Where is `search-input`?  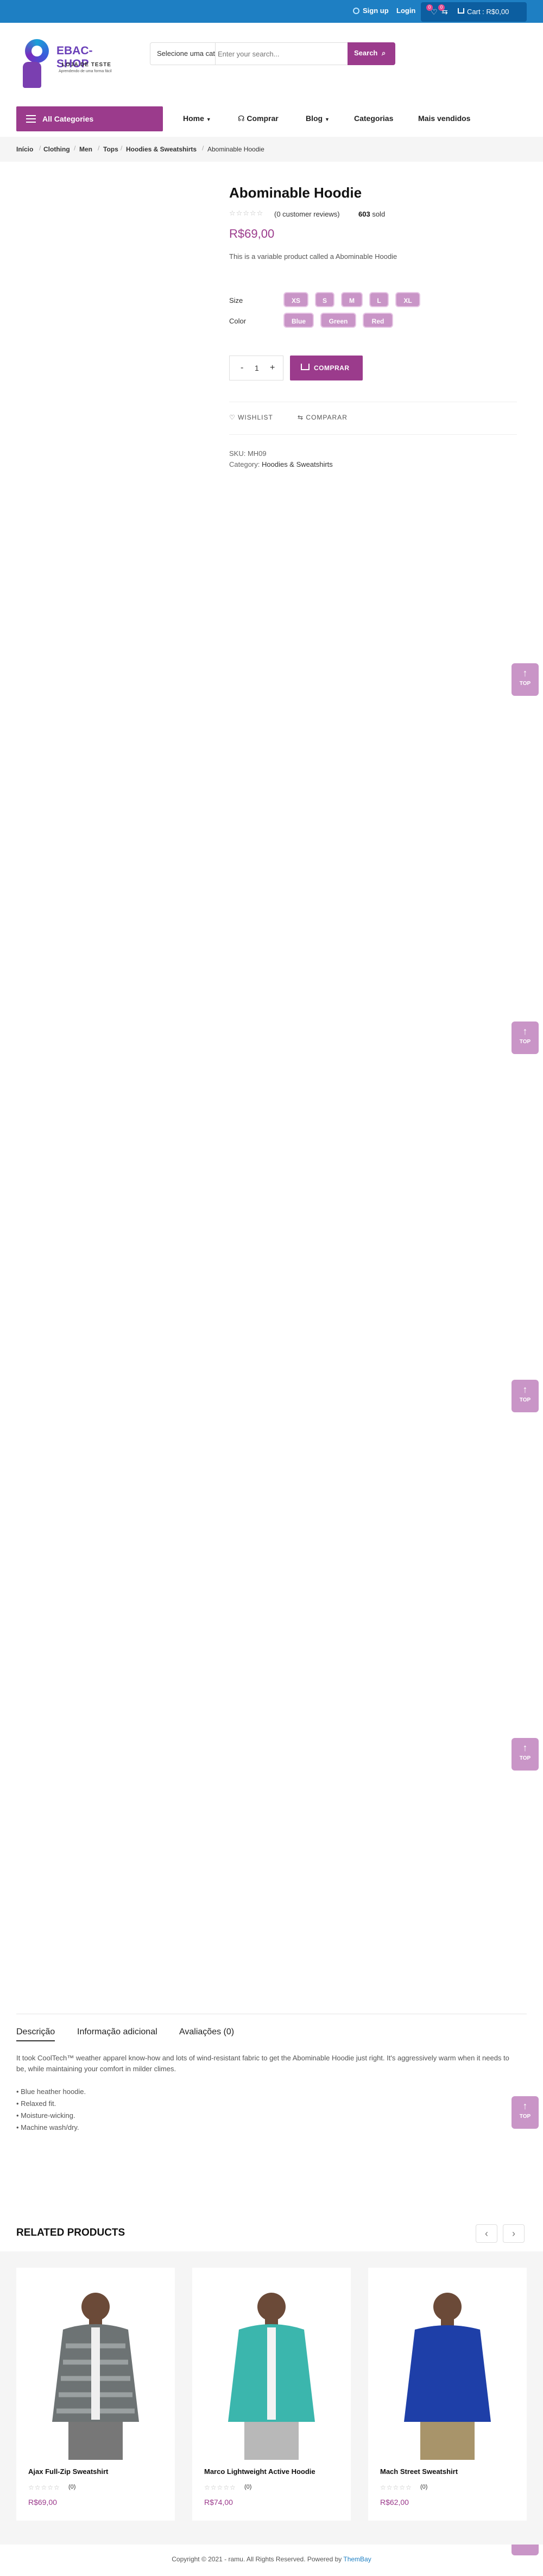 search-input is located at coordinates (280, 54).